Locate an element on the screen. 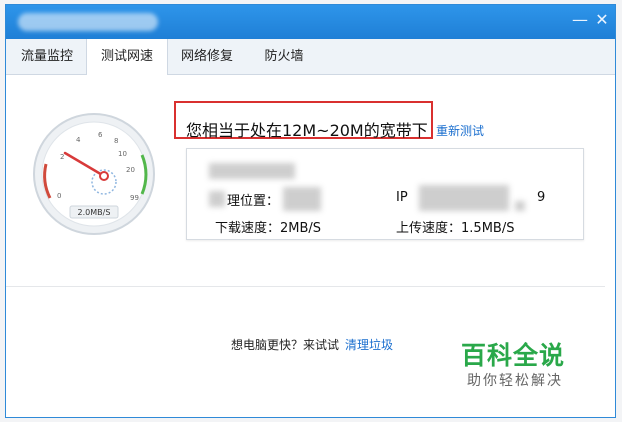 The image size is (622, 422). ip-suffix: 9 is located at coordinates (541, 197).